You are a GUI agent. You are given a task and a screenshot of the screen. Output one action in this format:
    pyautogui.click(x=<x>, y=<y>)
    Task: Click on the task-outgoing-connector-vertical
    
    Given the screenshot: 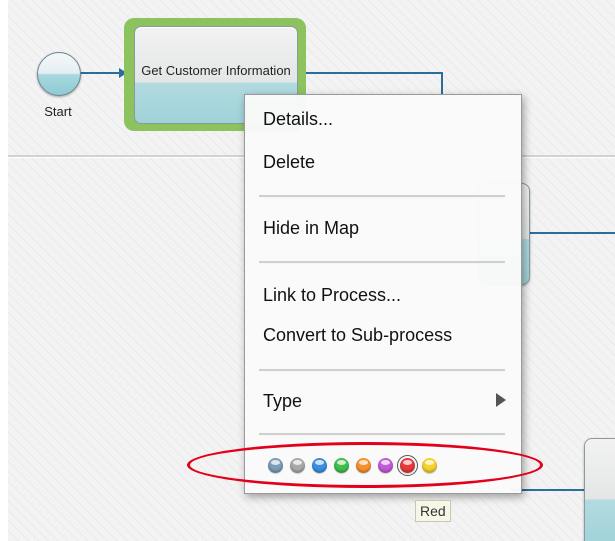 What is the action you would take?
    pyautogui.click(x=442, y=84)
    